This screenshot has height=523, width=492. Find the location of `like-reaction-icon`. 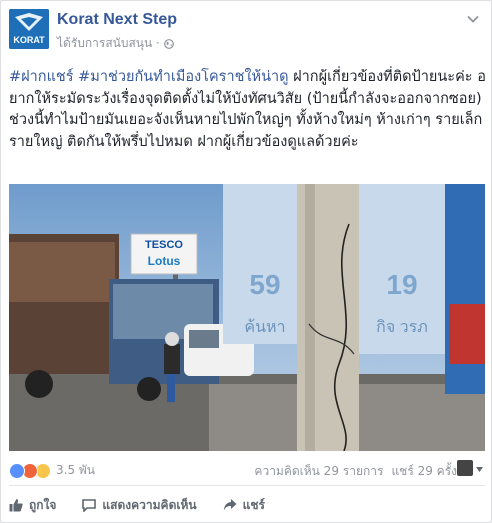

like-reaction-icon is located at coordinates (17, 470).